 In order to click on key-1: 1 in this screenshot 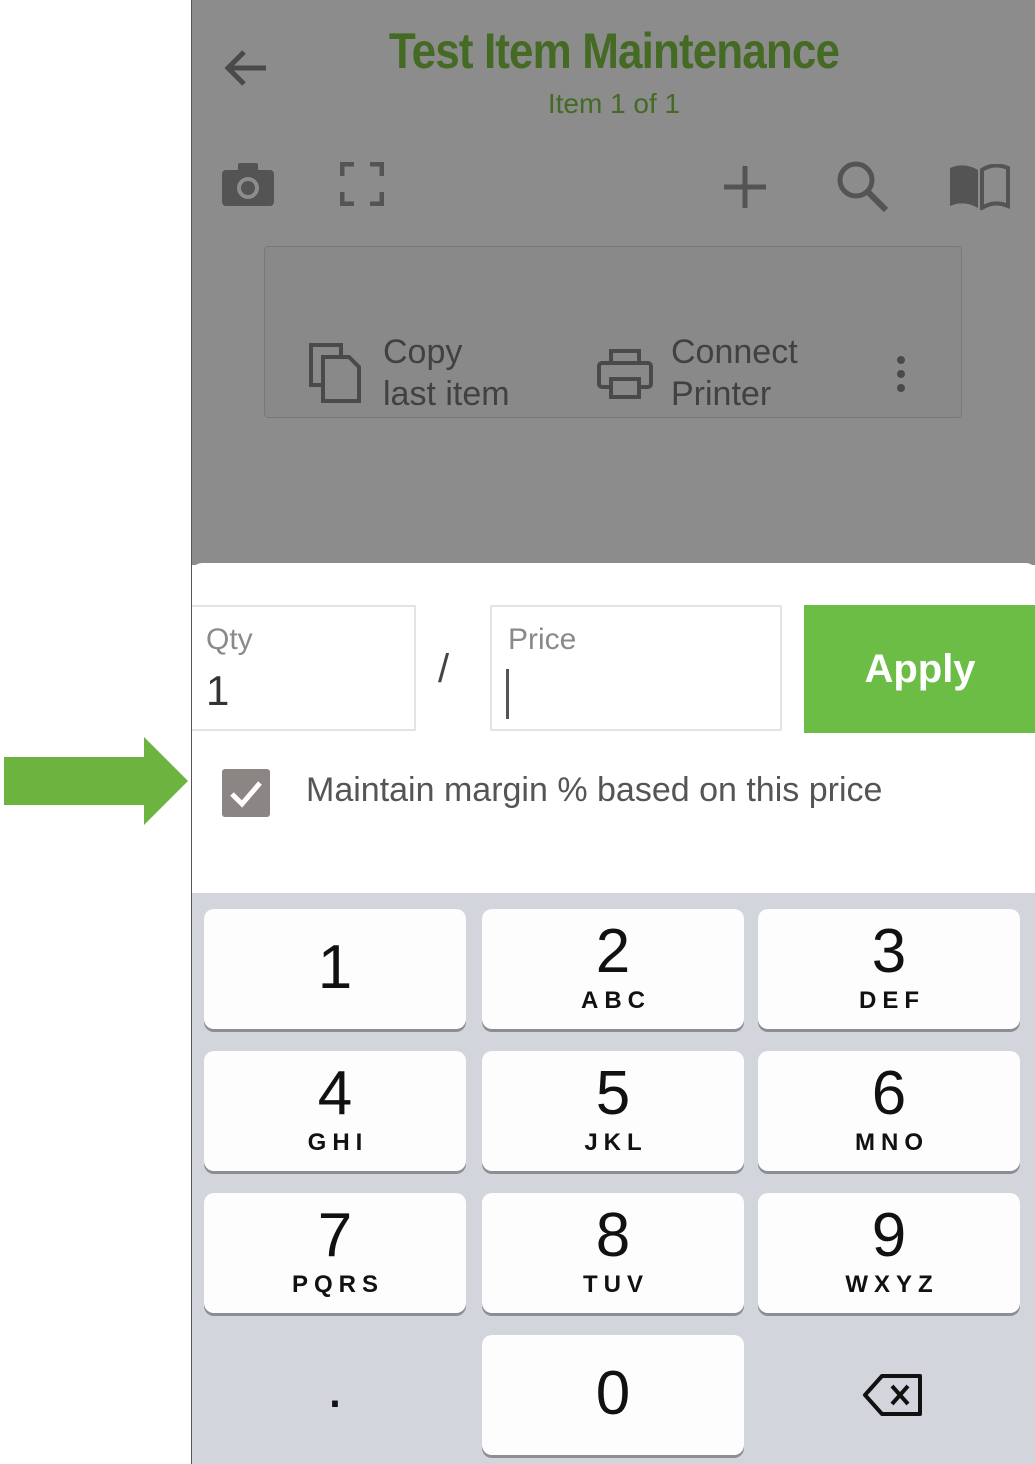, I will do `click(335, 969)`.